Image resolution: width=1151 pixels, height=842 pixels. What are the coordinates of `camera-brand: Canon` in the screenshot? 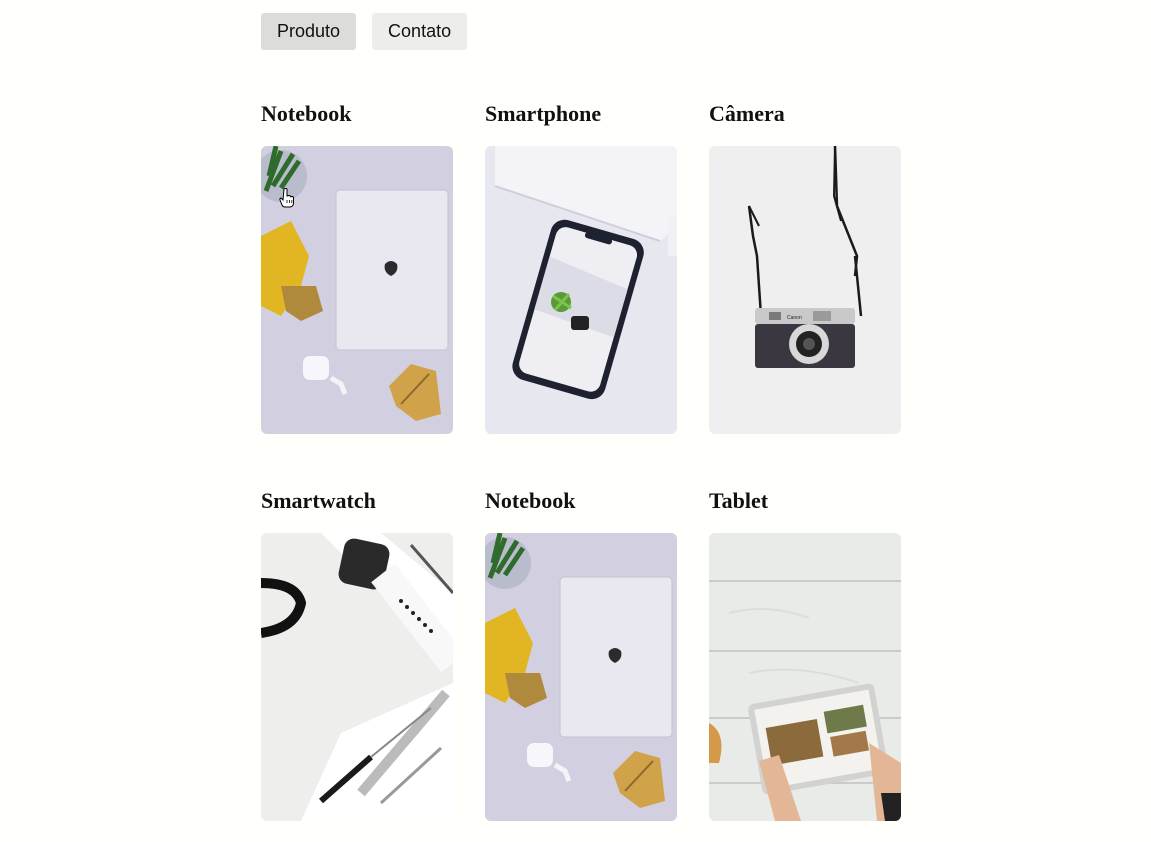 It's located at (794, 318).